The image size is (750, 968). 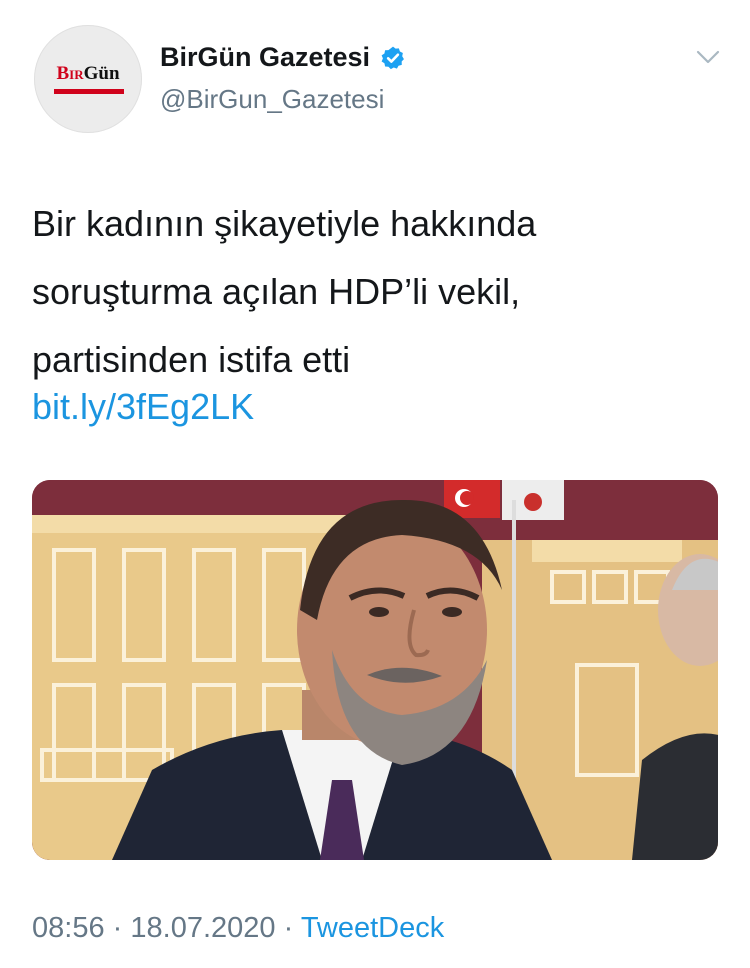 I want to click on avatar-logo-underline, so click(x=89, y=91).